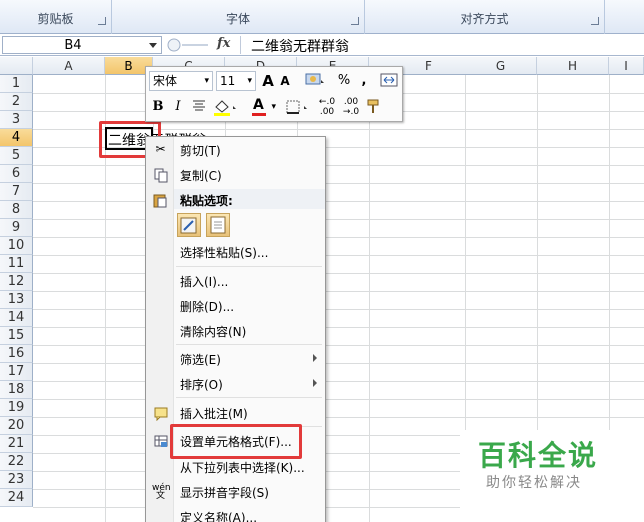  What do you see at coordinates (16, 372) in the screenshot?
I see `row-header: 17` at bounding box center [16, 372].